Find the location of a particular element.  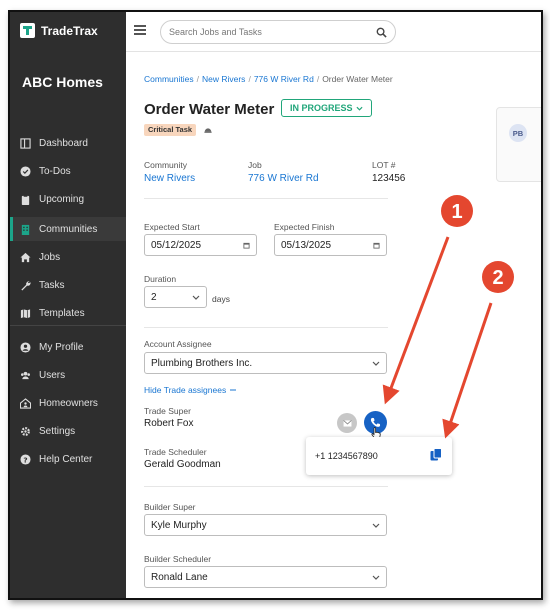

sidebar-item-label: Settings is located at coordinates (57, 431).